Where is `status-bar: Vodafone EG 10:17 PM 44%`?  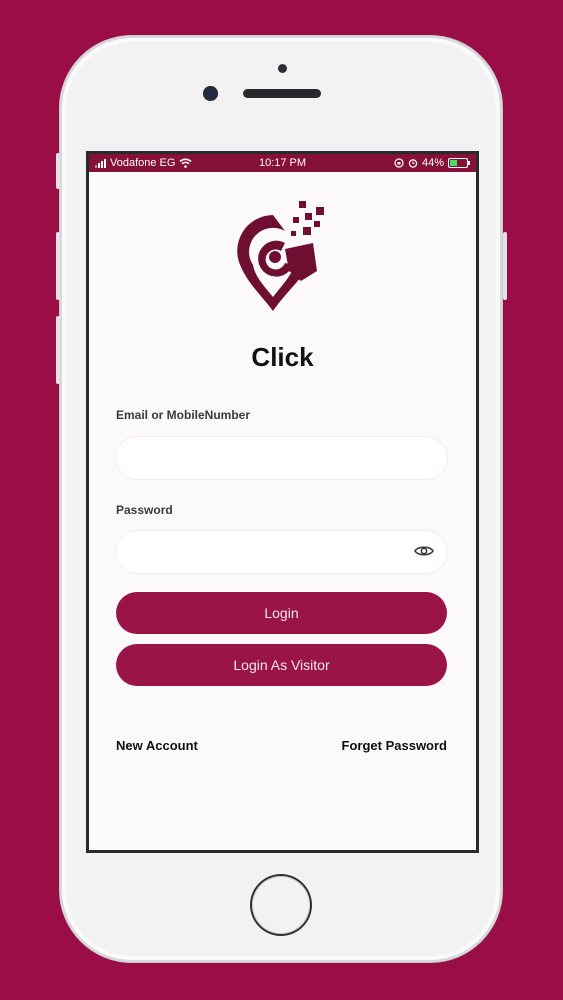
status-bar: Vodafone EG 10:17 PM 44% is located at coordinates (282, 163).